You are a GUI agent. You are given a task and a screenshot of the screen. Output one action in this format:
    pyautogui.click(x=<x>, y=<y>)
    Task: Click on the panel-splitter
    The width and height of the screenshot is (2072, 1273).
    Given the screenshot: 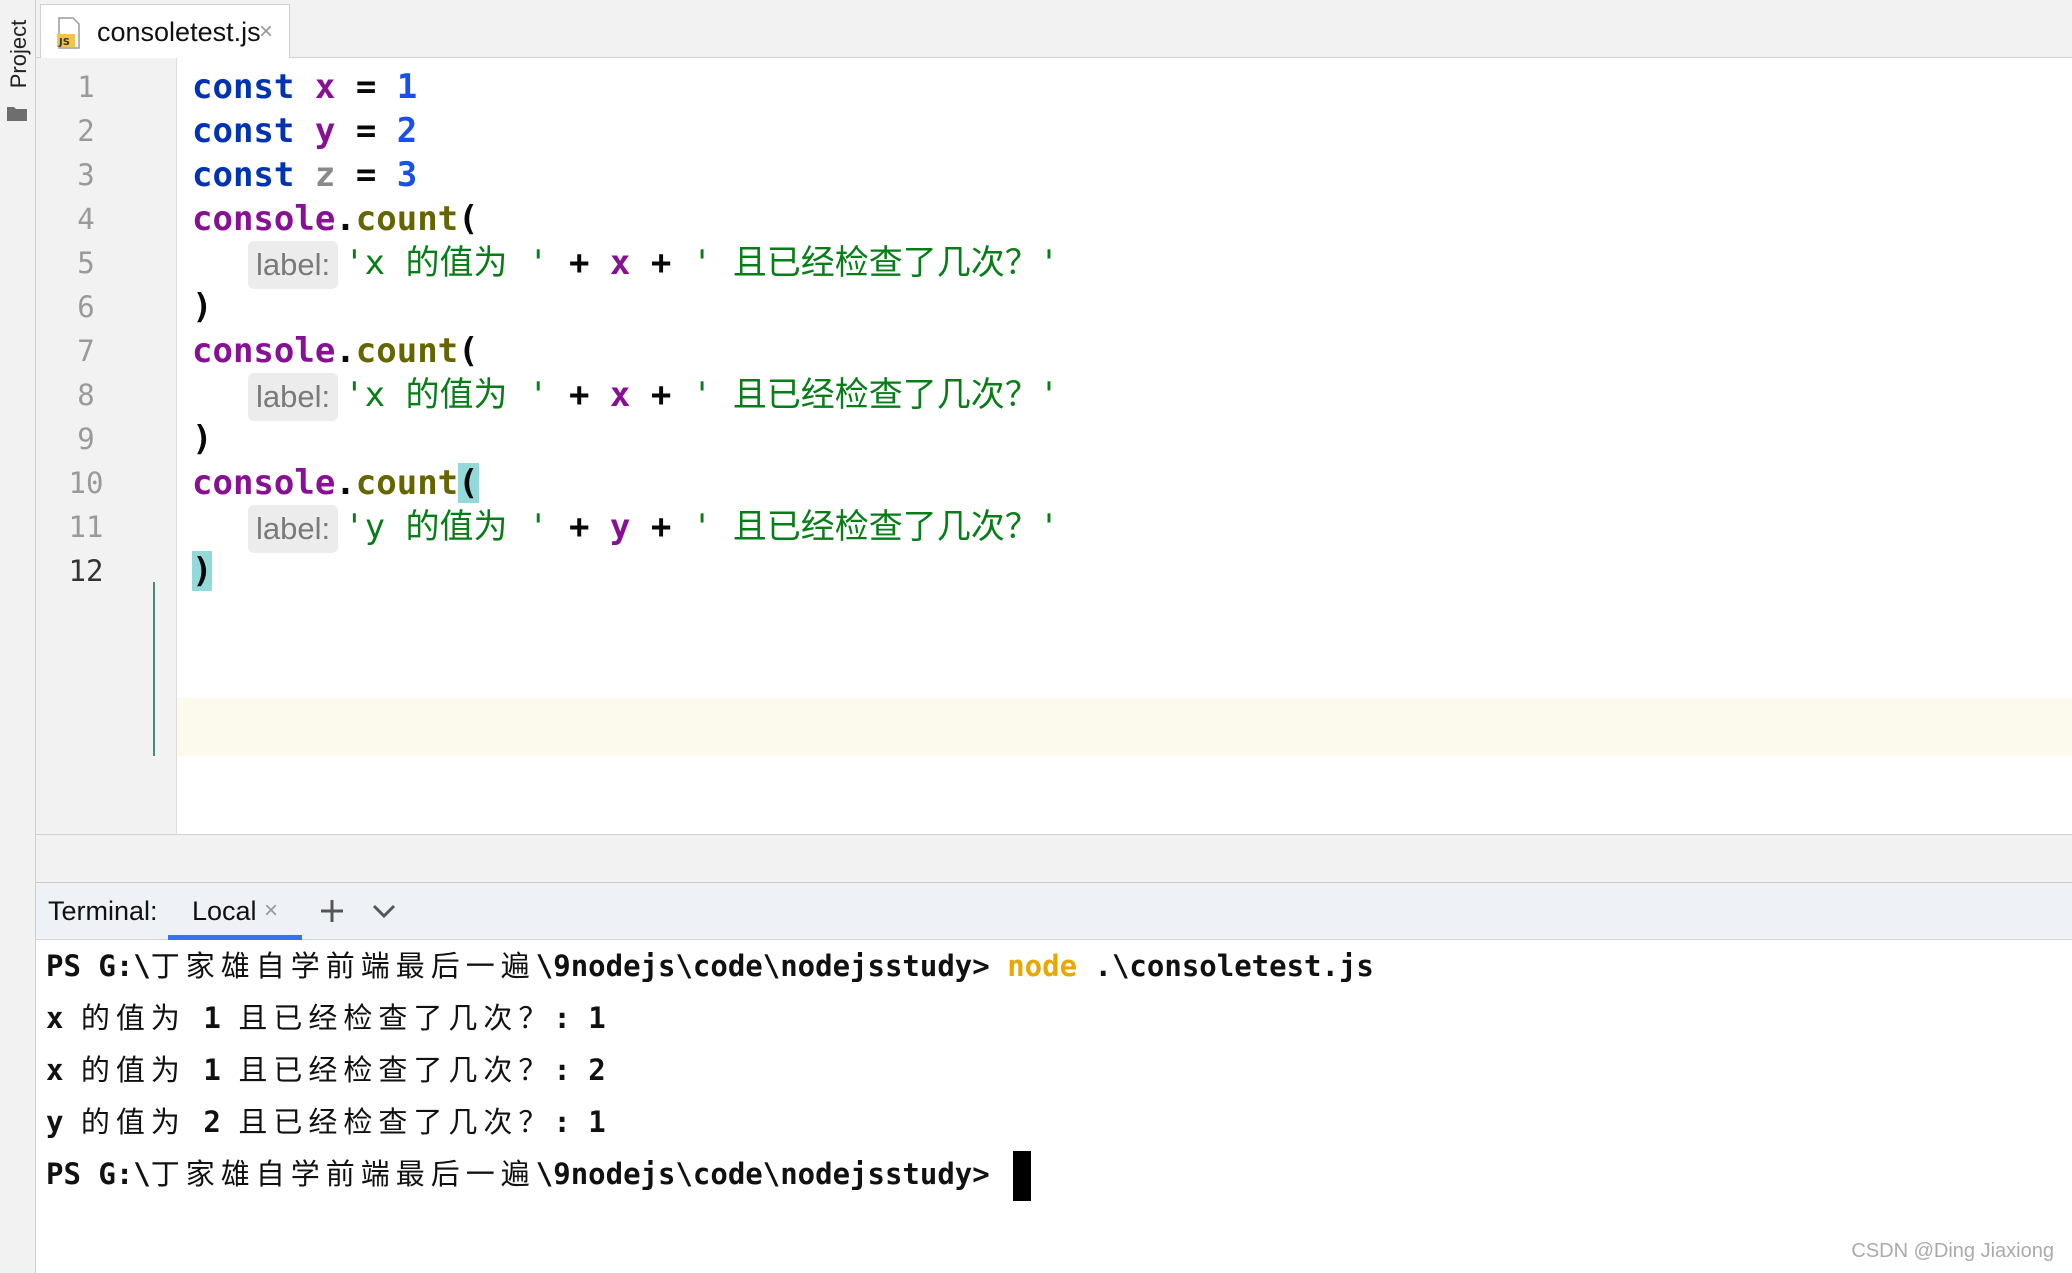 What is the action you would take?
    pyautogui.click(x=1054, y=858)
    